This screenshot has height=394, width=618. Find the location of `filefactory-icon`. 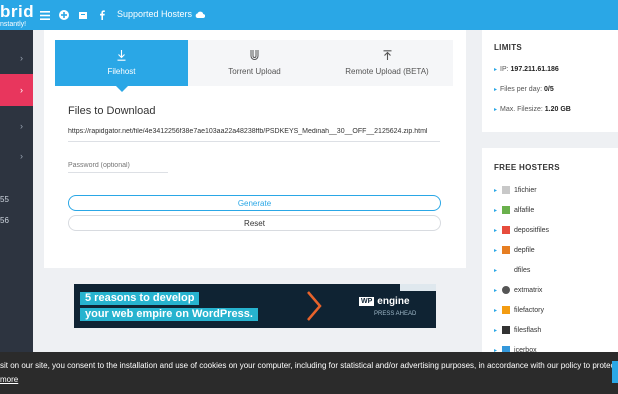

filefactory-icon is located at coordinates (506, 310).